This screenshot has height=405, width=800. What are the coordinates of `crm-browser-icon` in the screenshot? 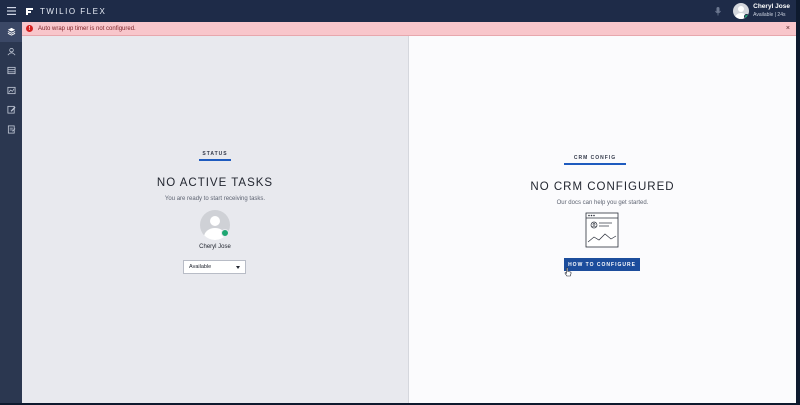 It's located at (602, 230).